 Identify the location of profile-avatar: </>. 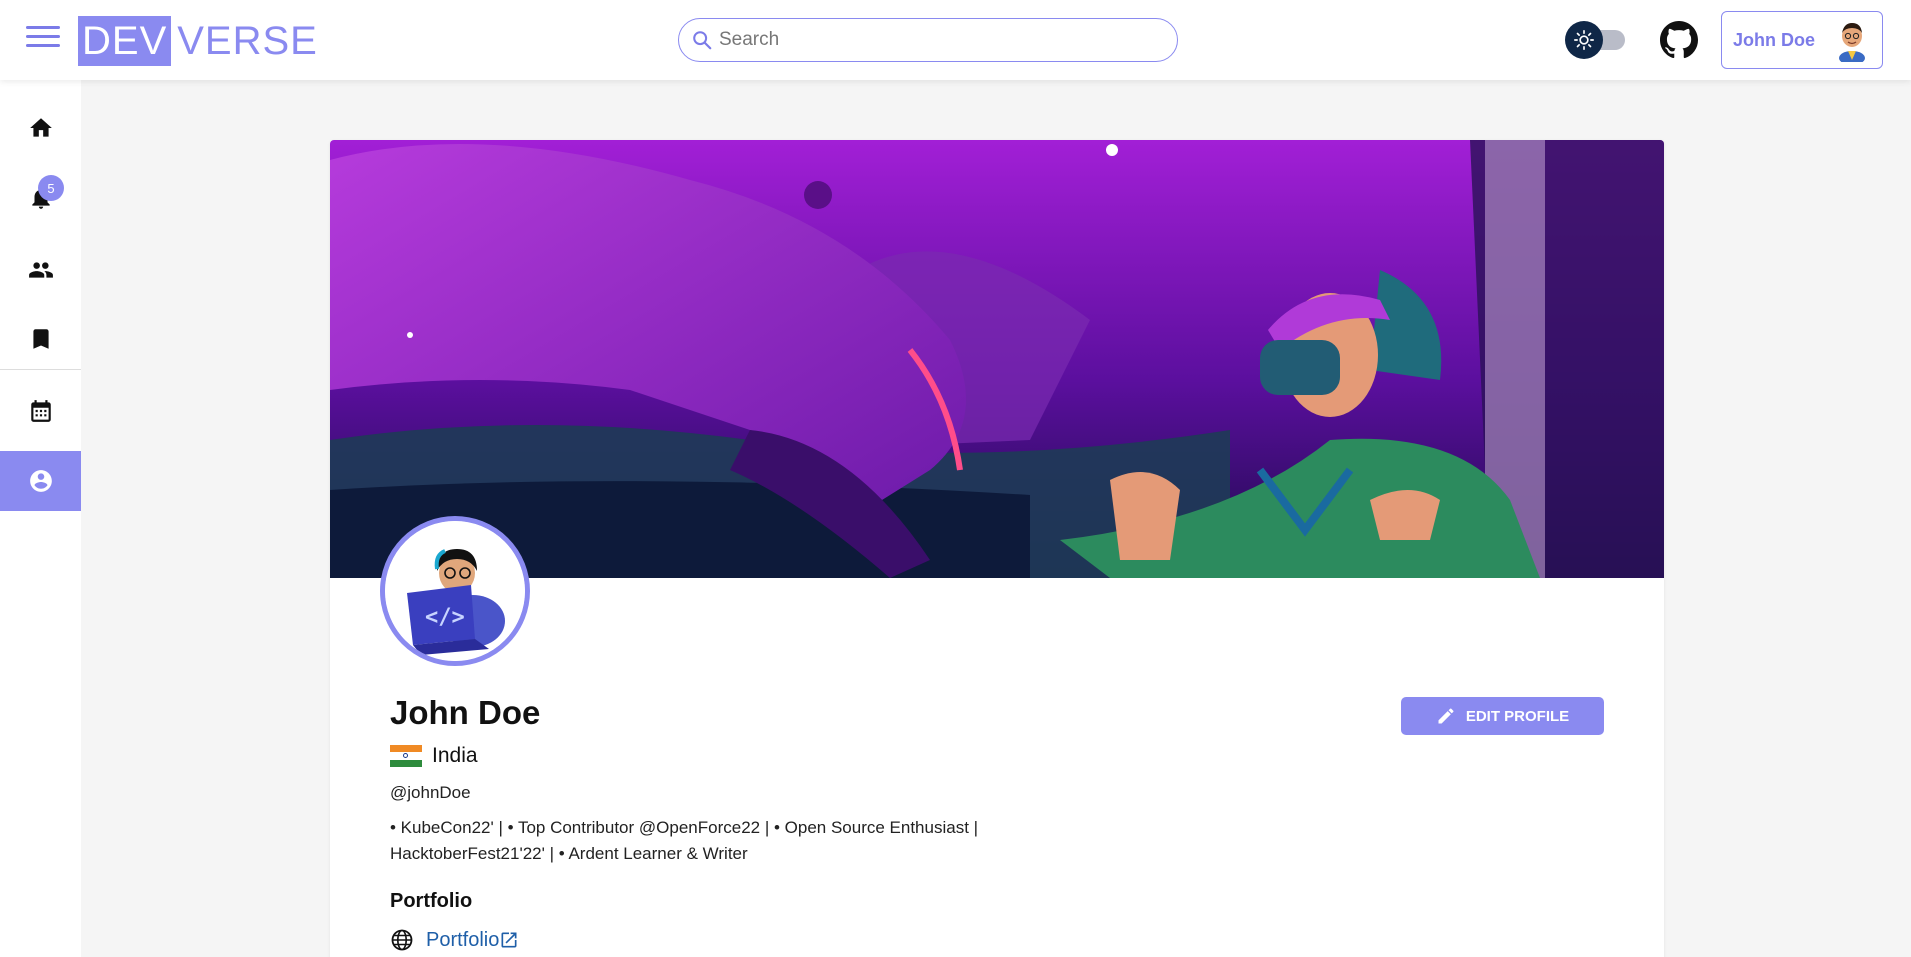
(455, 591).